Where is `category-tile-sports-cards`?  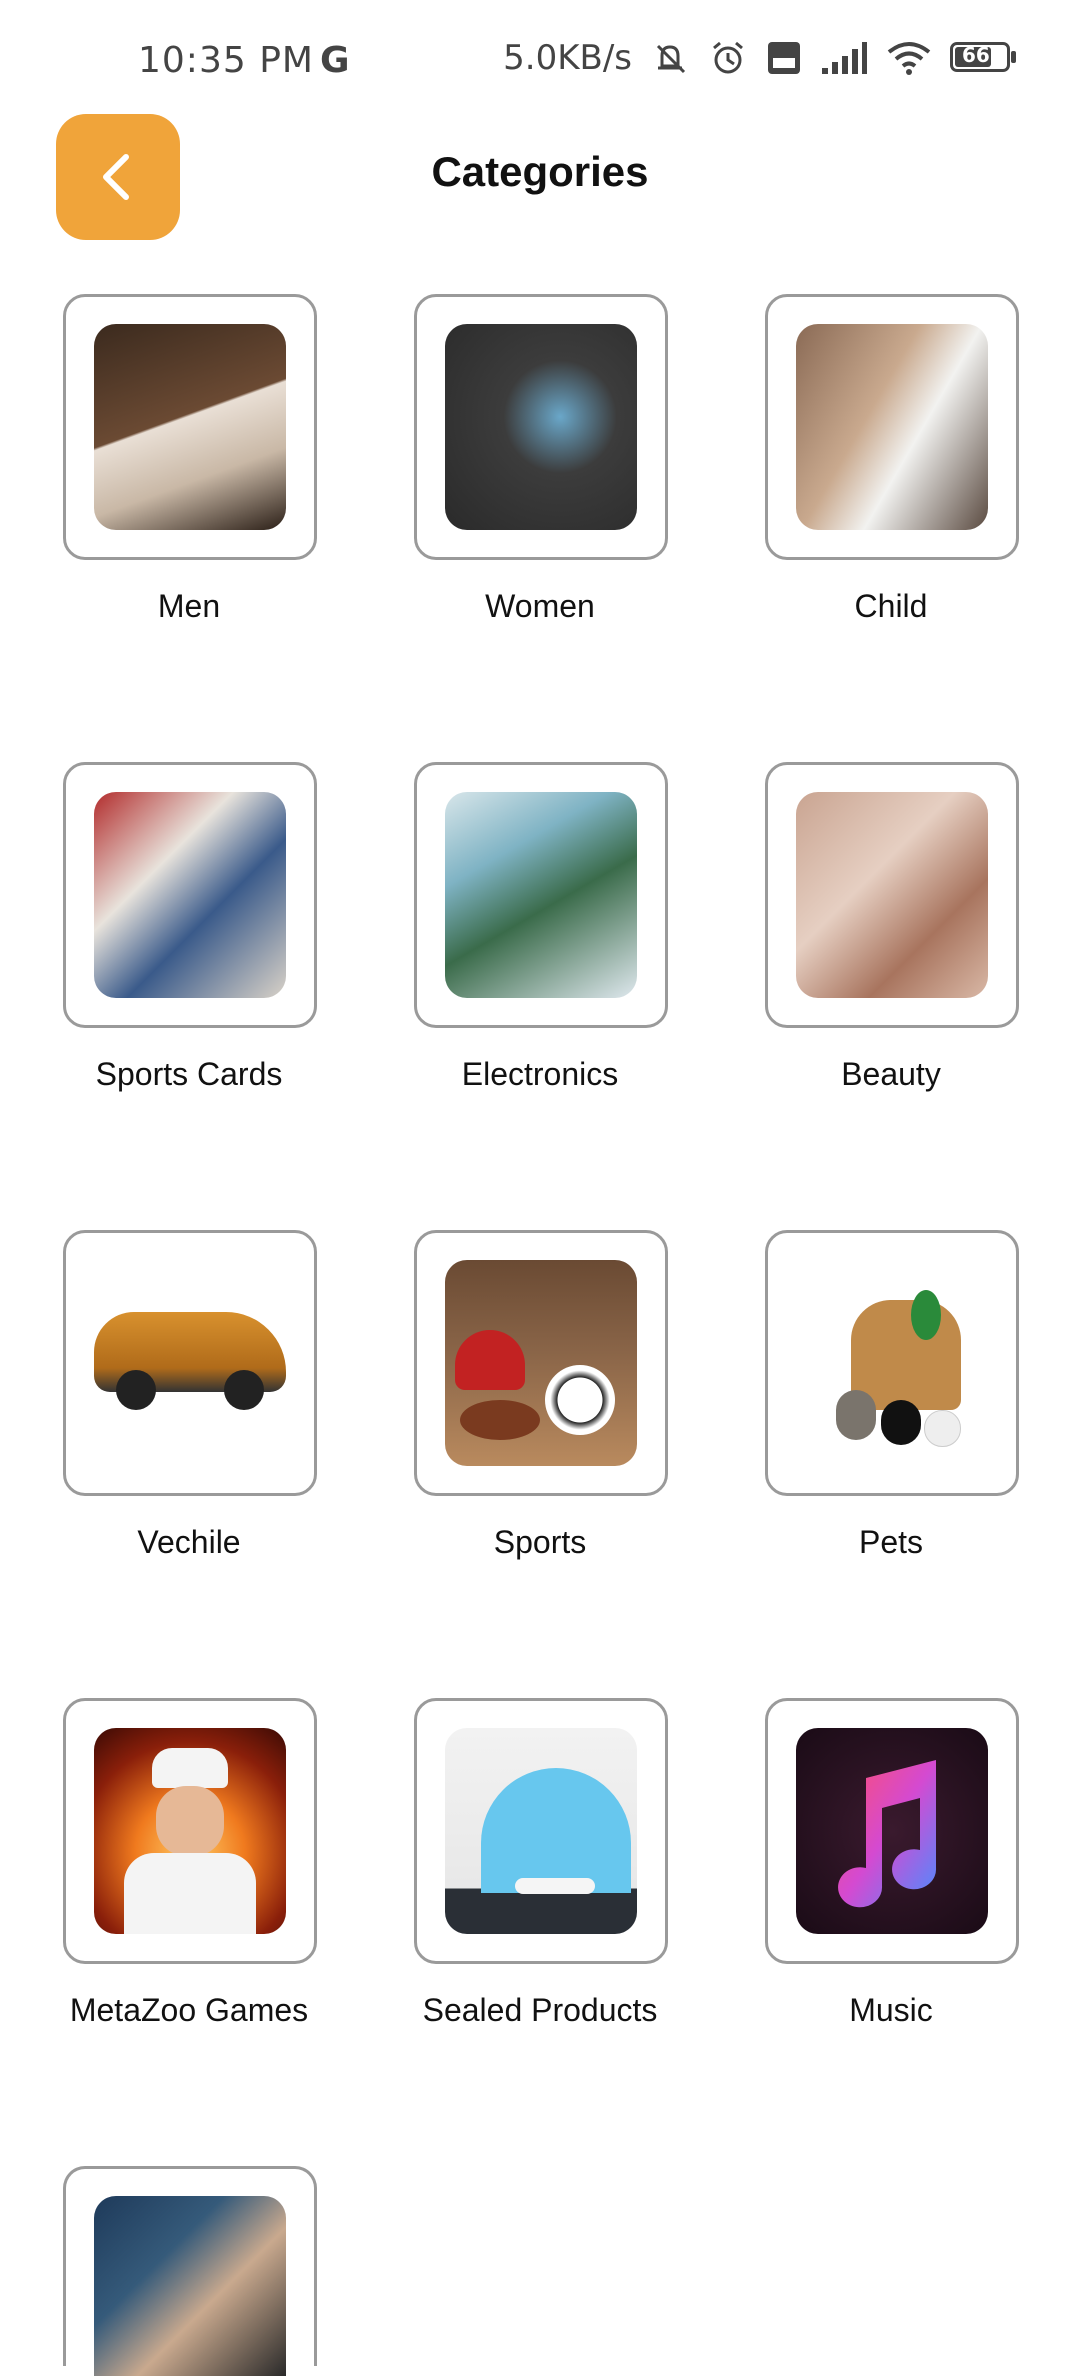 category-tile-sports-cards is located at coordinates (190, 895).